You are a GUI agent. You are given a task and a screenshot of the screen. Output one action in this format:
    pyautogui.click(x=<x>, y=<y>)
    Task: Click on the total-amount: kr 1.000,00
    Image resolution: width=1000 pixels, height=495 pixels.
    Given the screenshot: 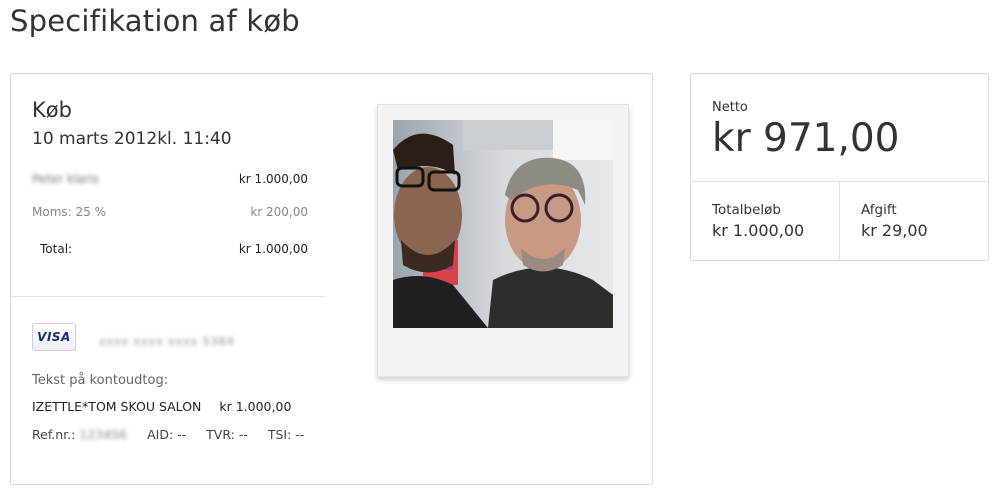 What is the action you would take?
    pyautogui.click(x=273, y=249)
    